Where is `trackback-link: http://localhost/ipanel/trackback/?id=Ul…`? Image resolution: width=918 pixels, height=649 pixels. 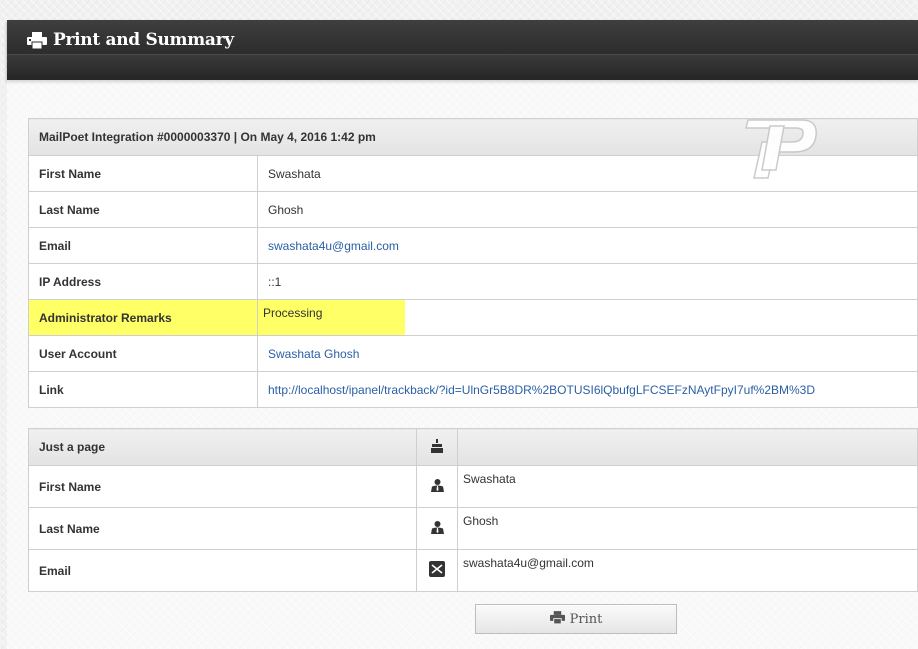
trackback-link: http://localhost/ipanel/trackback/?id=Ul… is located at coordinates (541, 390).